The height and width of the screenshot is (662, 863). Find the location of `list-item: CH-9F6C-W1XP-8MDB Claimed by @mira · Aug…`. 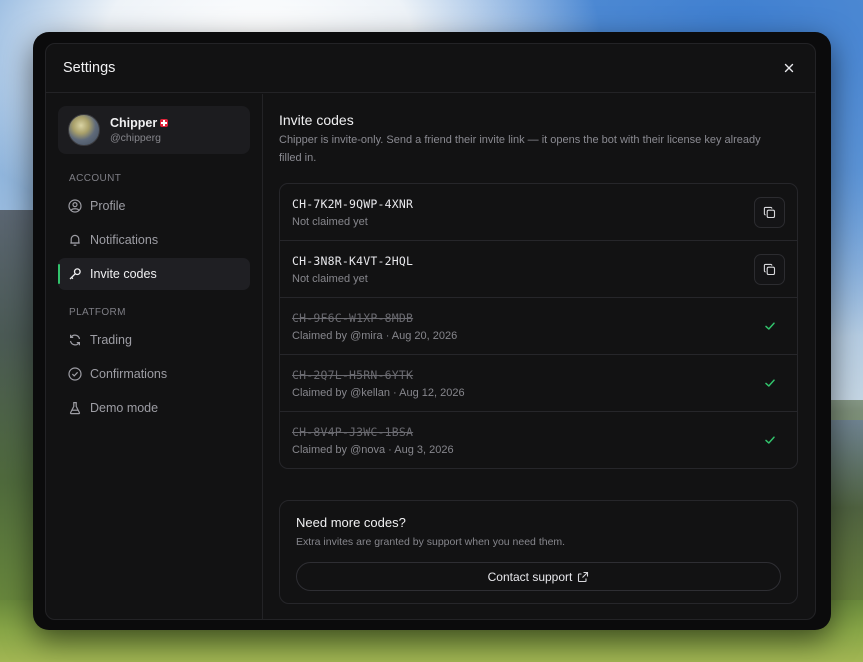

list-item: CH-9F6C-W1XP-8MDB Claimed by @mira · Aug… is located at coordinates (538, 326).